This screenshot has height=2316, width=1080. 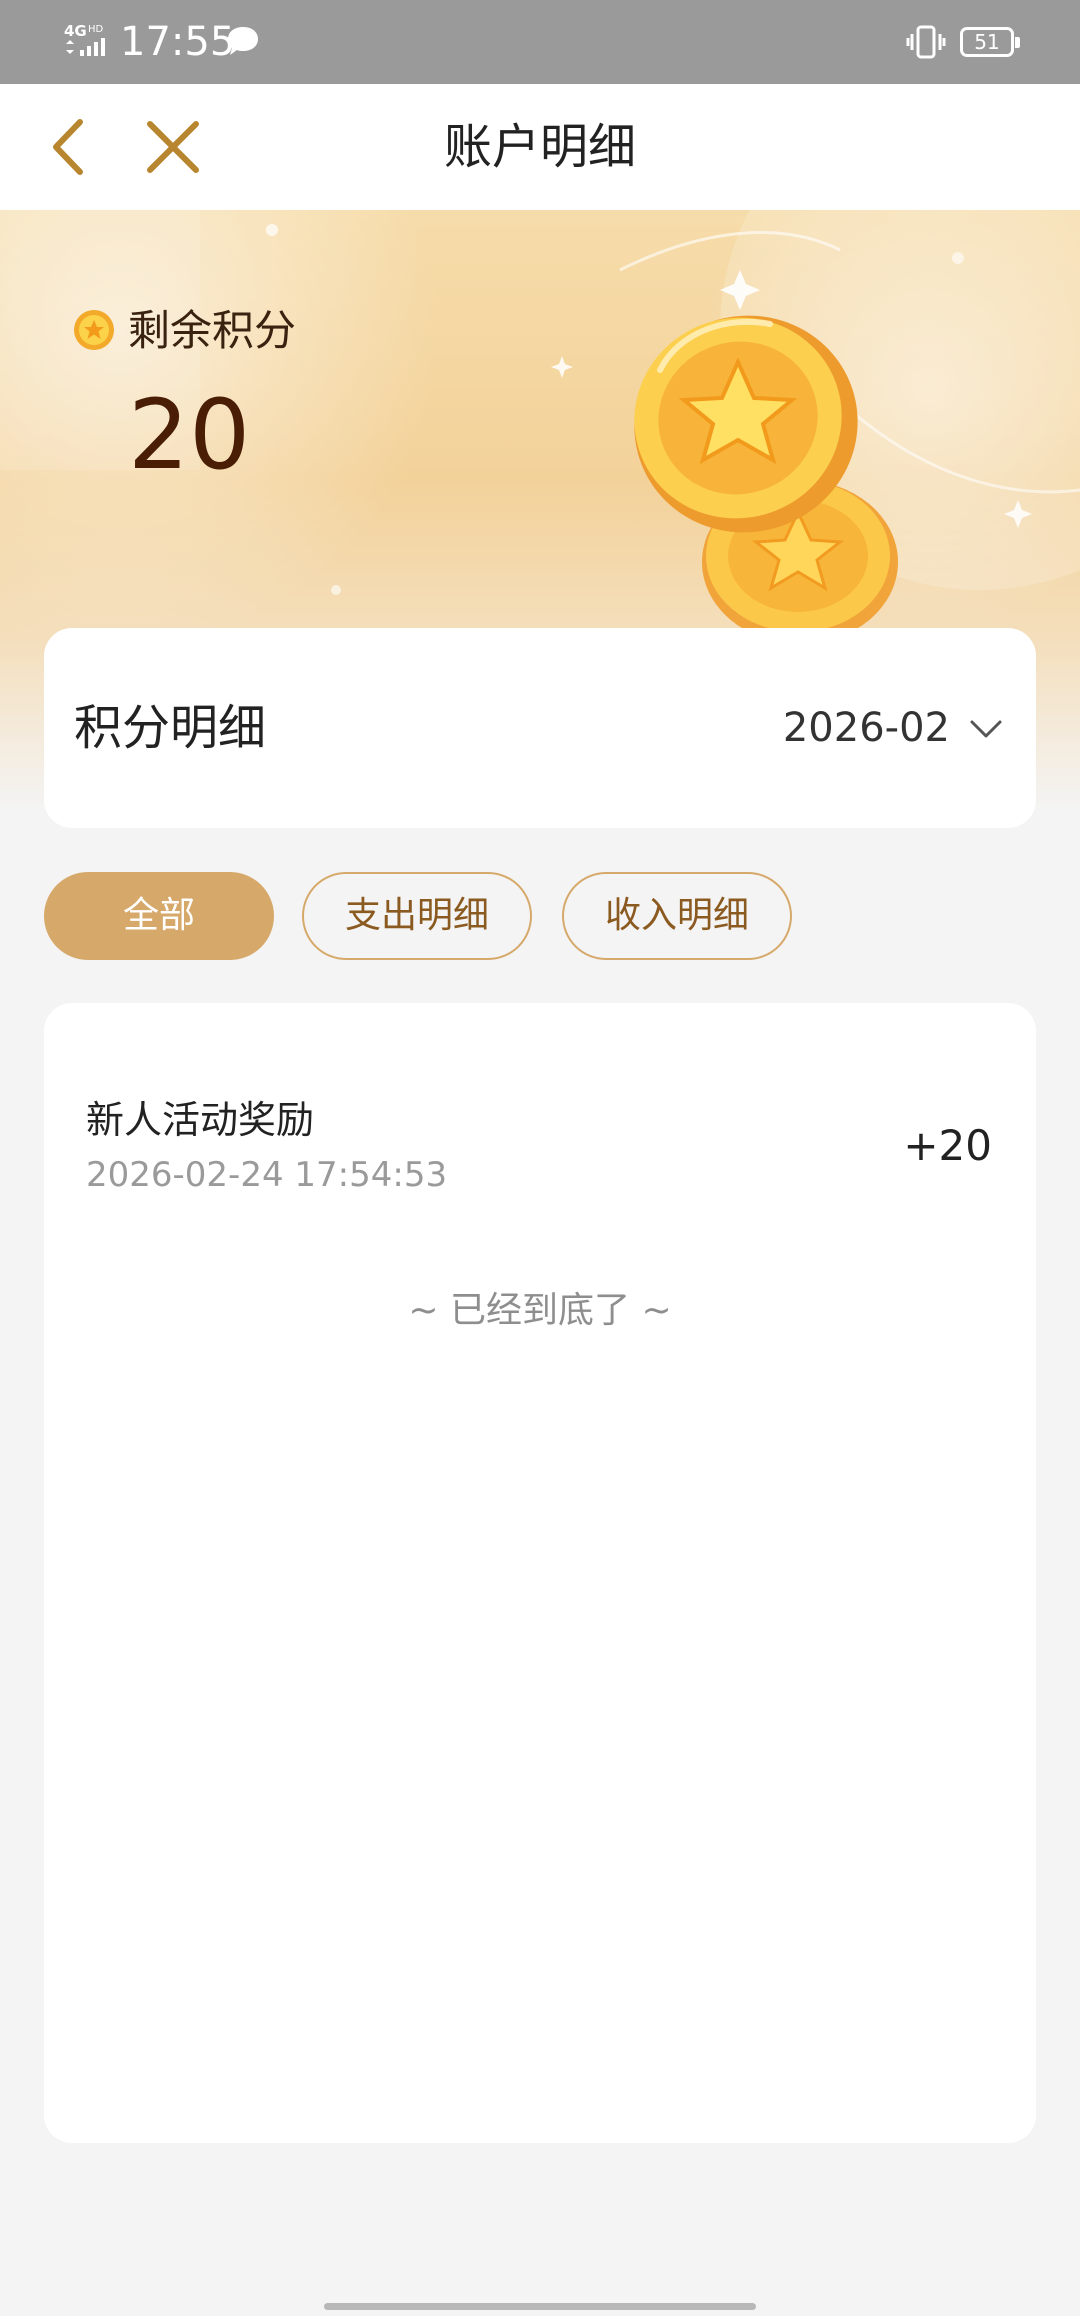 I want to click on svg-text: HD, so click(x=96, y=29).